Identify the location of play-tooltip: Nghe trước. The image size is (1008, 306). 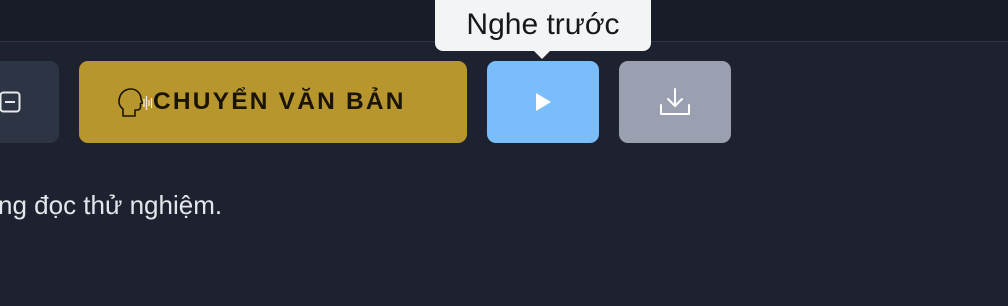
(543, 25).